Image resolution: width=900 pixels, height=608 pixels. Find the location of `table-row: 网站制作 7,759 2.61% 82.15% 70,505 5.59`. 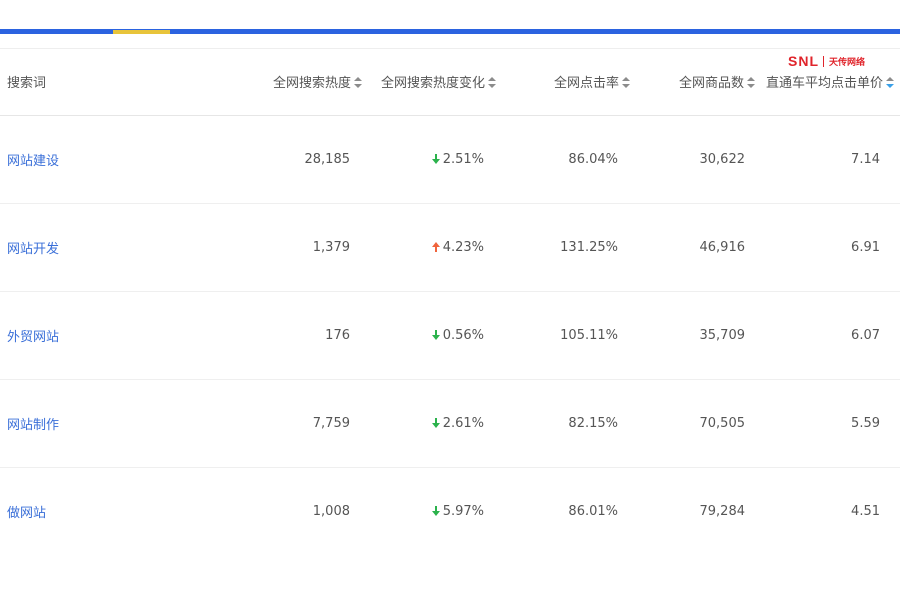

table-row: 网站制作 7,759 2.61% 82.15% 70,505 5.59 is located at coordinates (450, 423).